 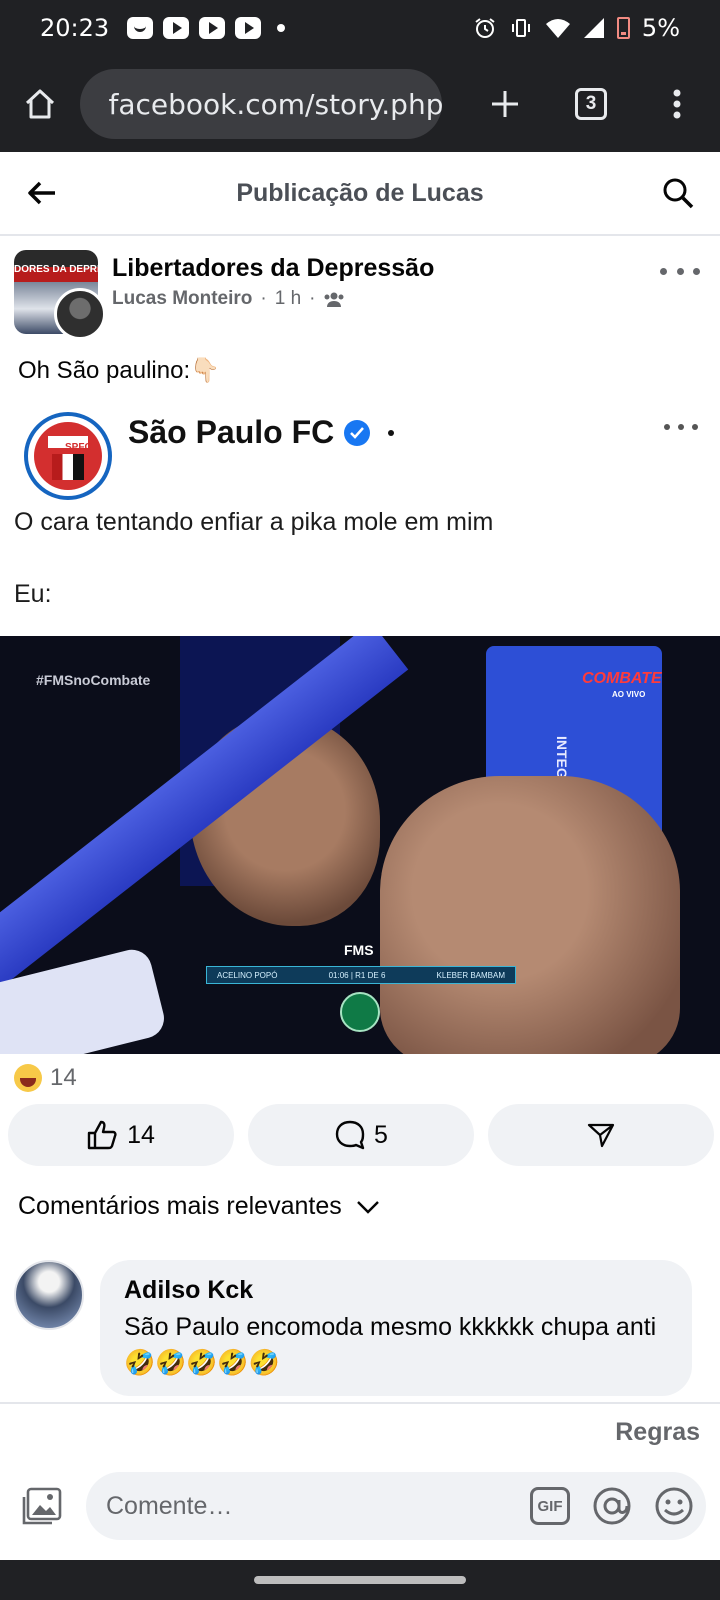 I want to click on haha-reaction-icon, so click(x=28, y=1078).